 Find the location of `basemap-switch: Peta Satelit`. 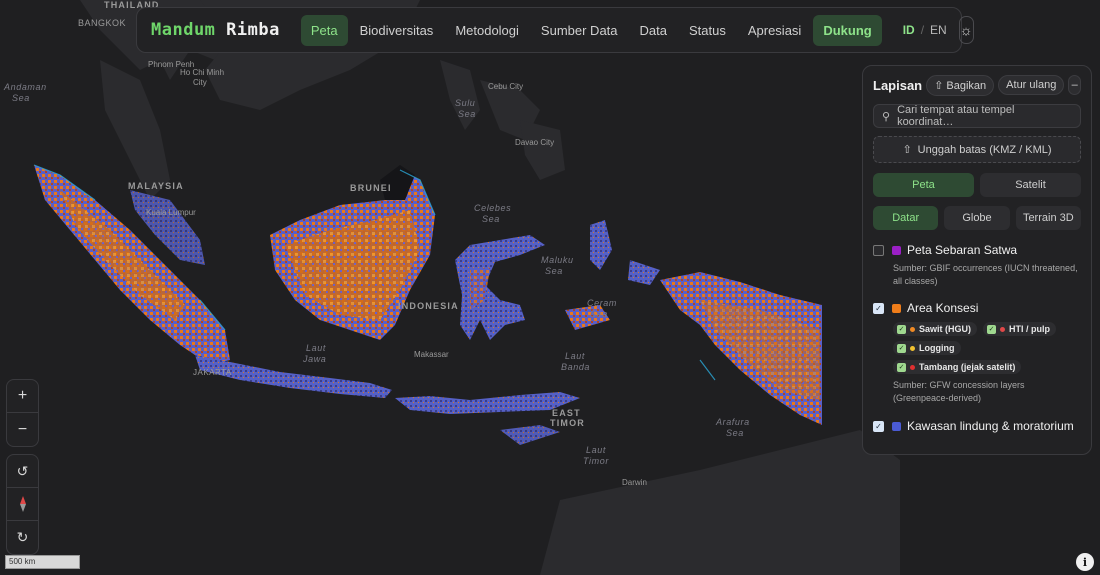

basemap-switch: Peta Satelit is located at coordinates (977, 185).